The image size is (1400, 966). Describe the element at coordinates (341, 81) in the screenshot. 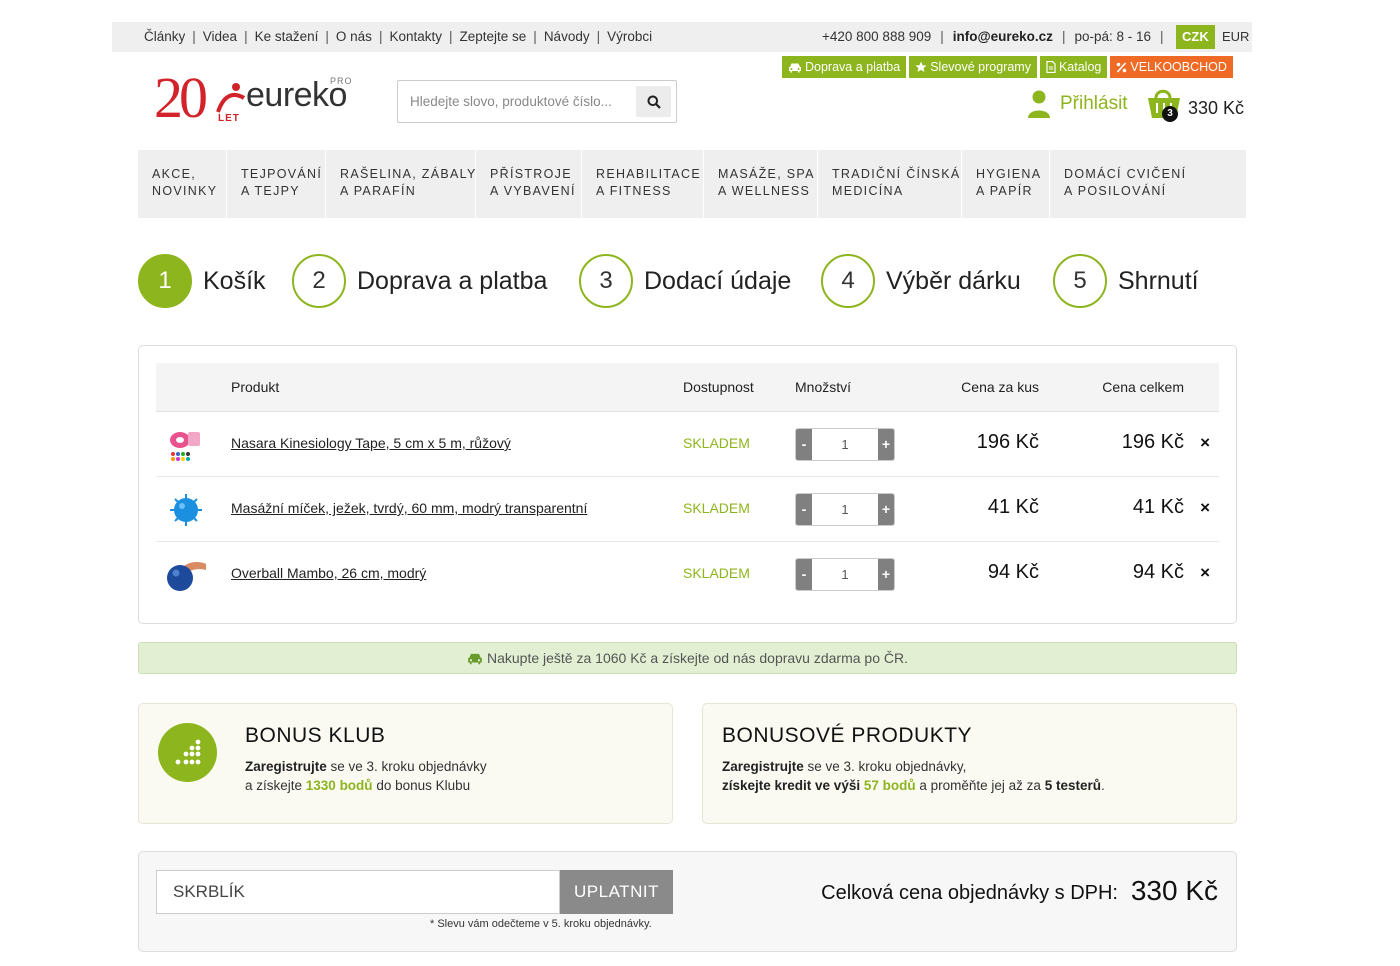

I see `logo-pro: PRO` at that location.